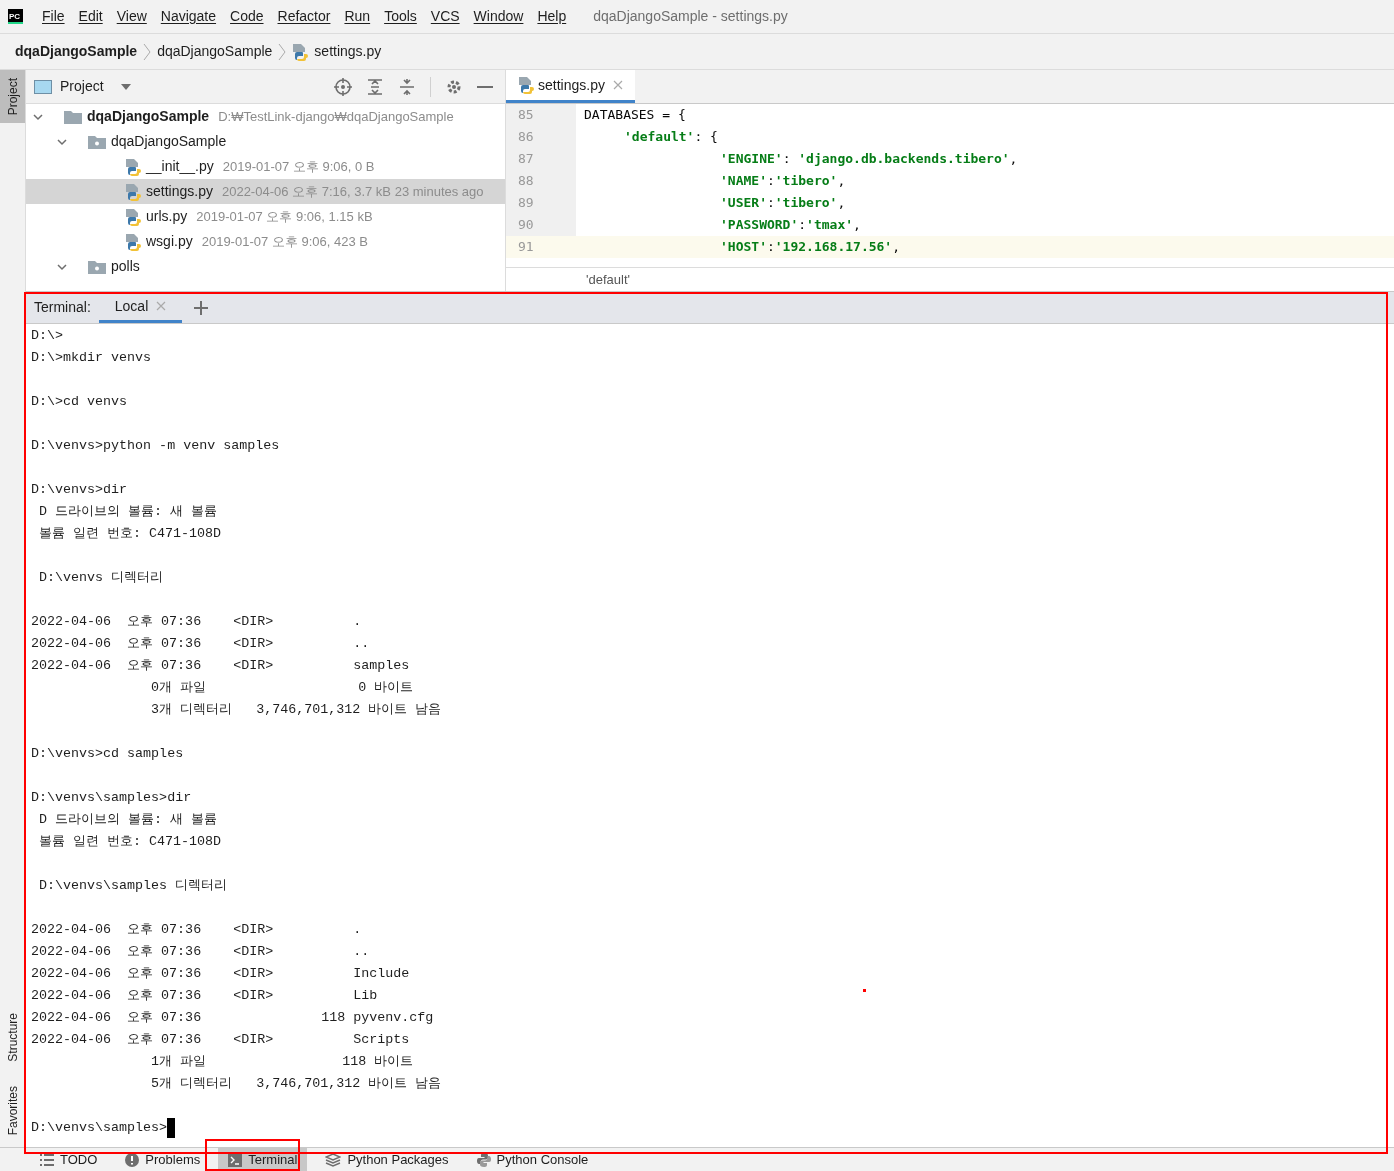  I want to click on file-meta: 2019-01-07 오후 9:06, 1.15 kB, so click(284, 216).